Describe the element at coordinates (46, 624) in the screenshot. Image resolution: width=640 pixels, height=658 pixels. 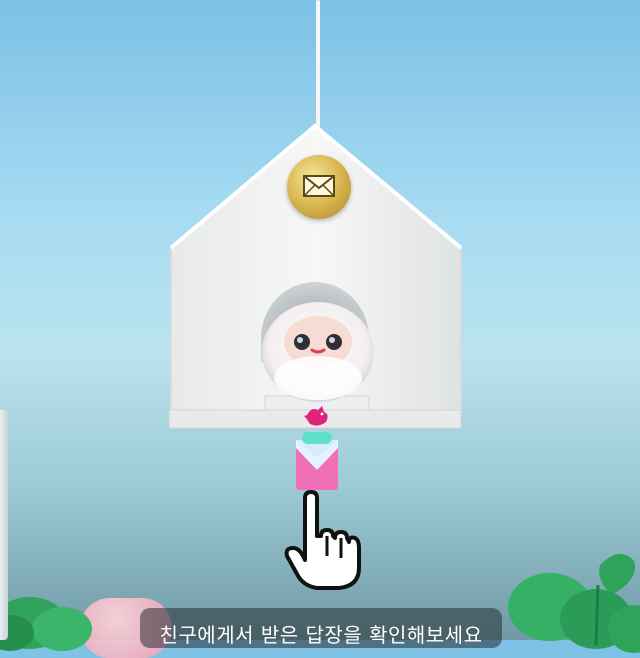
I see `clover-decoration-left` at that location.